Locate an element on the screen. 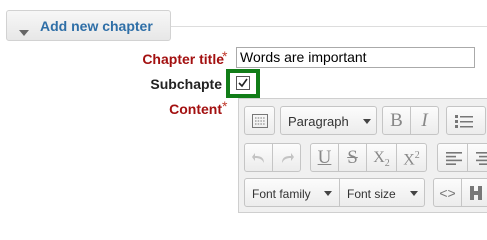 This screenshot has width=487, height=240. strikethrough-button: S is located at coordinates (352, 157).